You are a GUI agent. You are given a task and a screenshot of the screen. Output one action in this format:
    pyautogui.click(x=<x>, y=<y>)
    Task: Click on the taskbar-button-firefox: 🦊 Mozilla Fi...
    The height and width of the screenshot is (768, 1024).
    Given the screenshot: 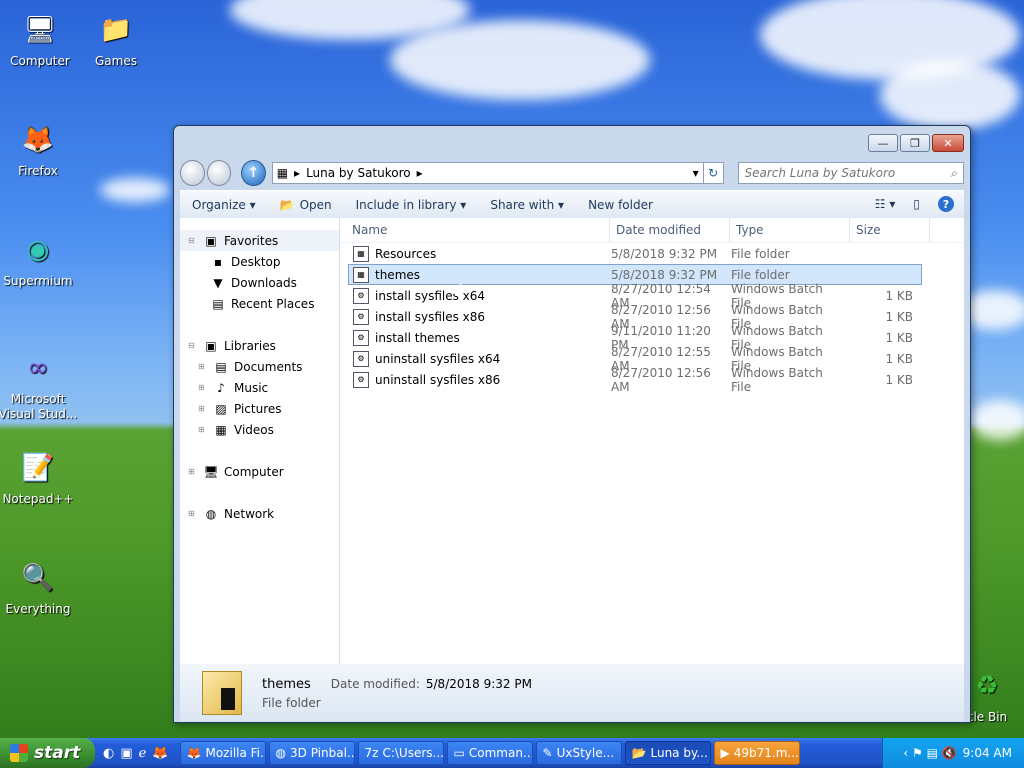 What is the action you would take?
    pyautogui.click(x=222, y=753)
    